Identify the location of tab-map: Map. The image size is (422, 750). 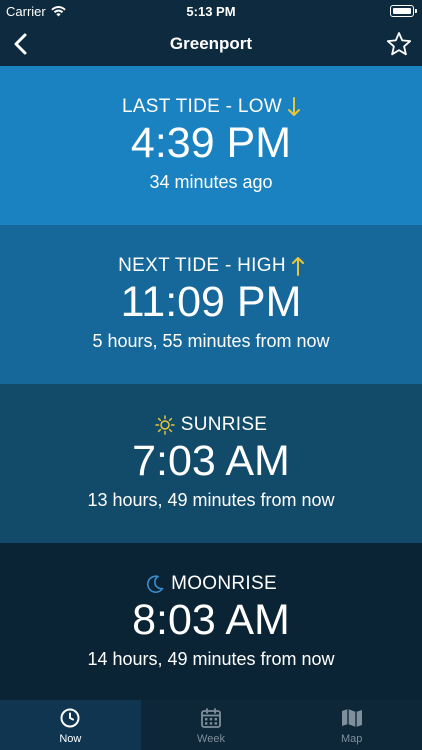
(351, 725).